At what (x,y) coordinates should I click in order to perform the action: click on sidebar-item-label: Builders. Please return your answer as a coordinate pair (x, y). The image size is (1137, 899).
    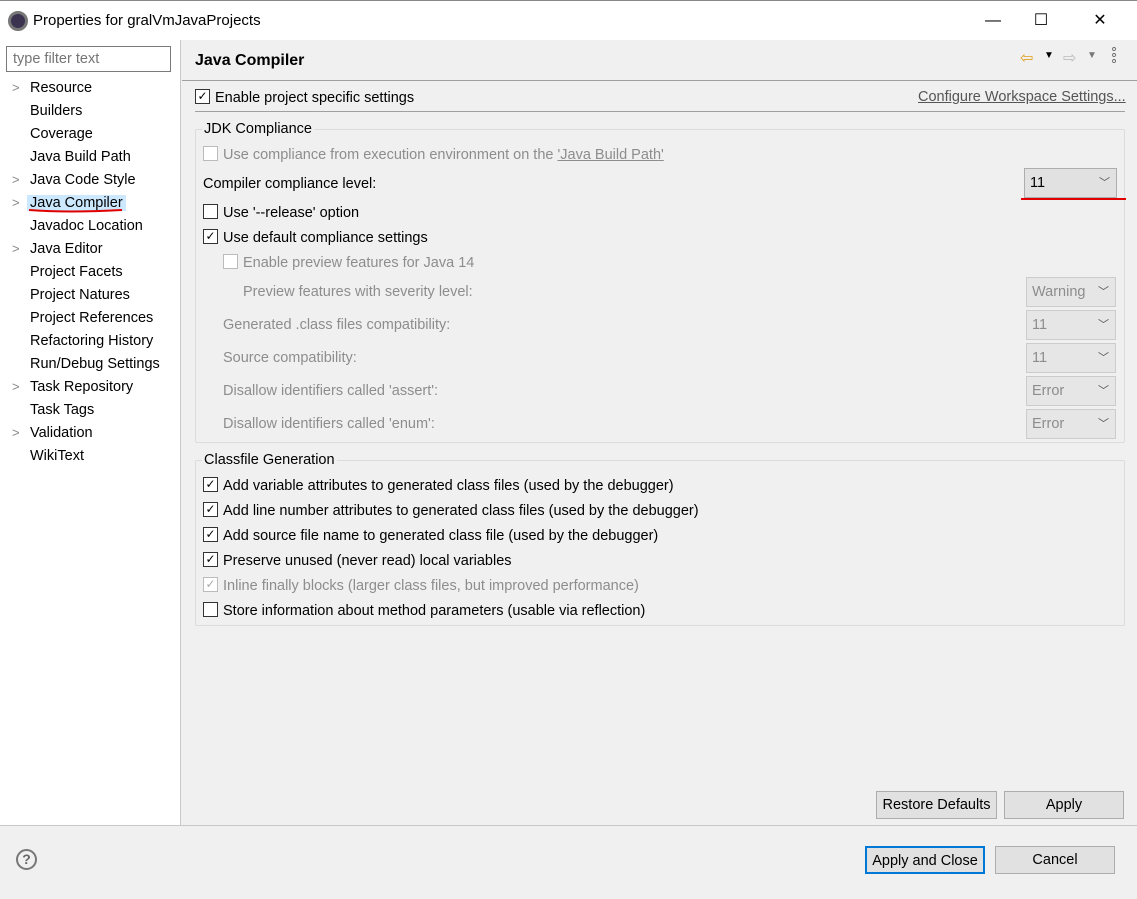
    Looking at the image, I should click on (56, 111).